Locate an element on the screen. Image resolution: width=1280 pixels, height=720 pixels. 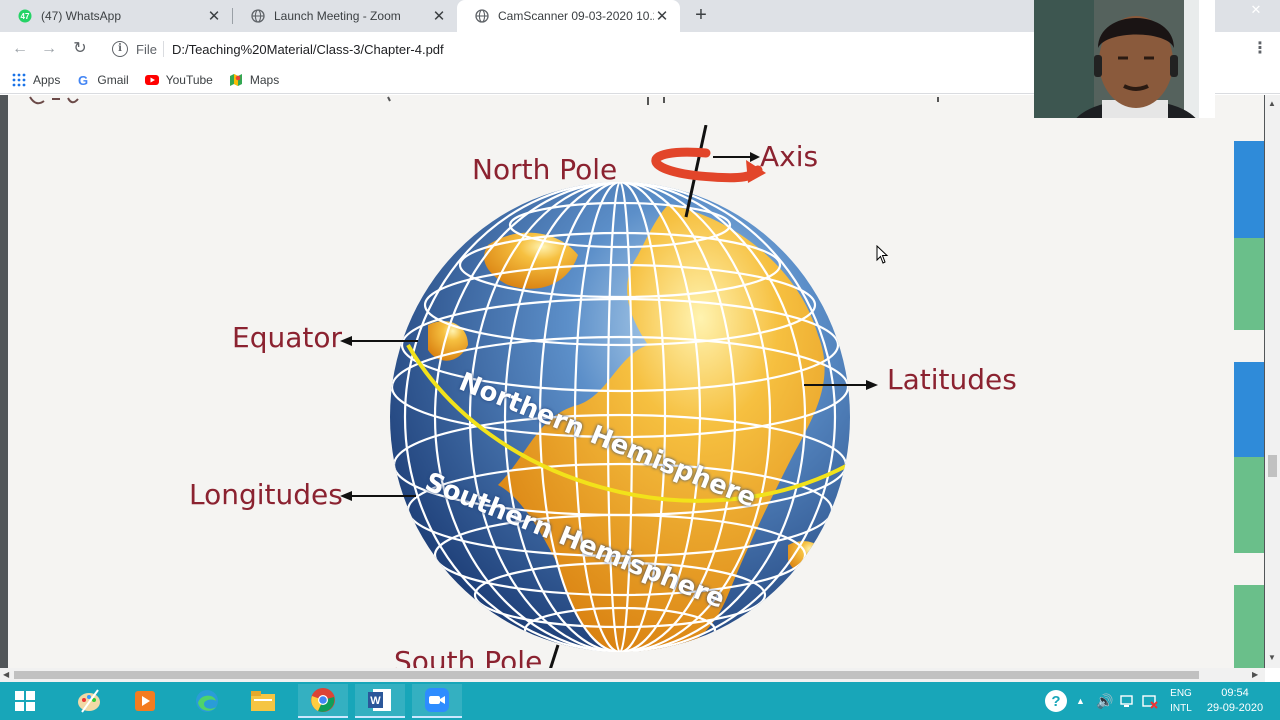
edge-app is located at coordinates (207, 701).